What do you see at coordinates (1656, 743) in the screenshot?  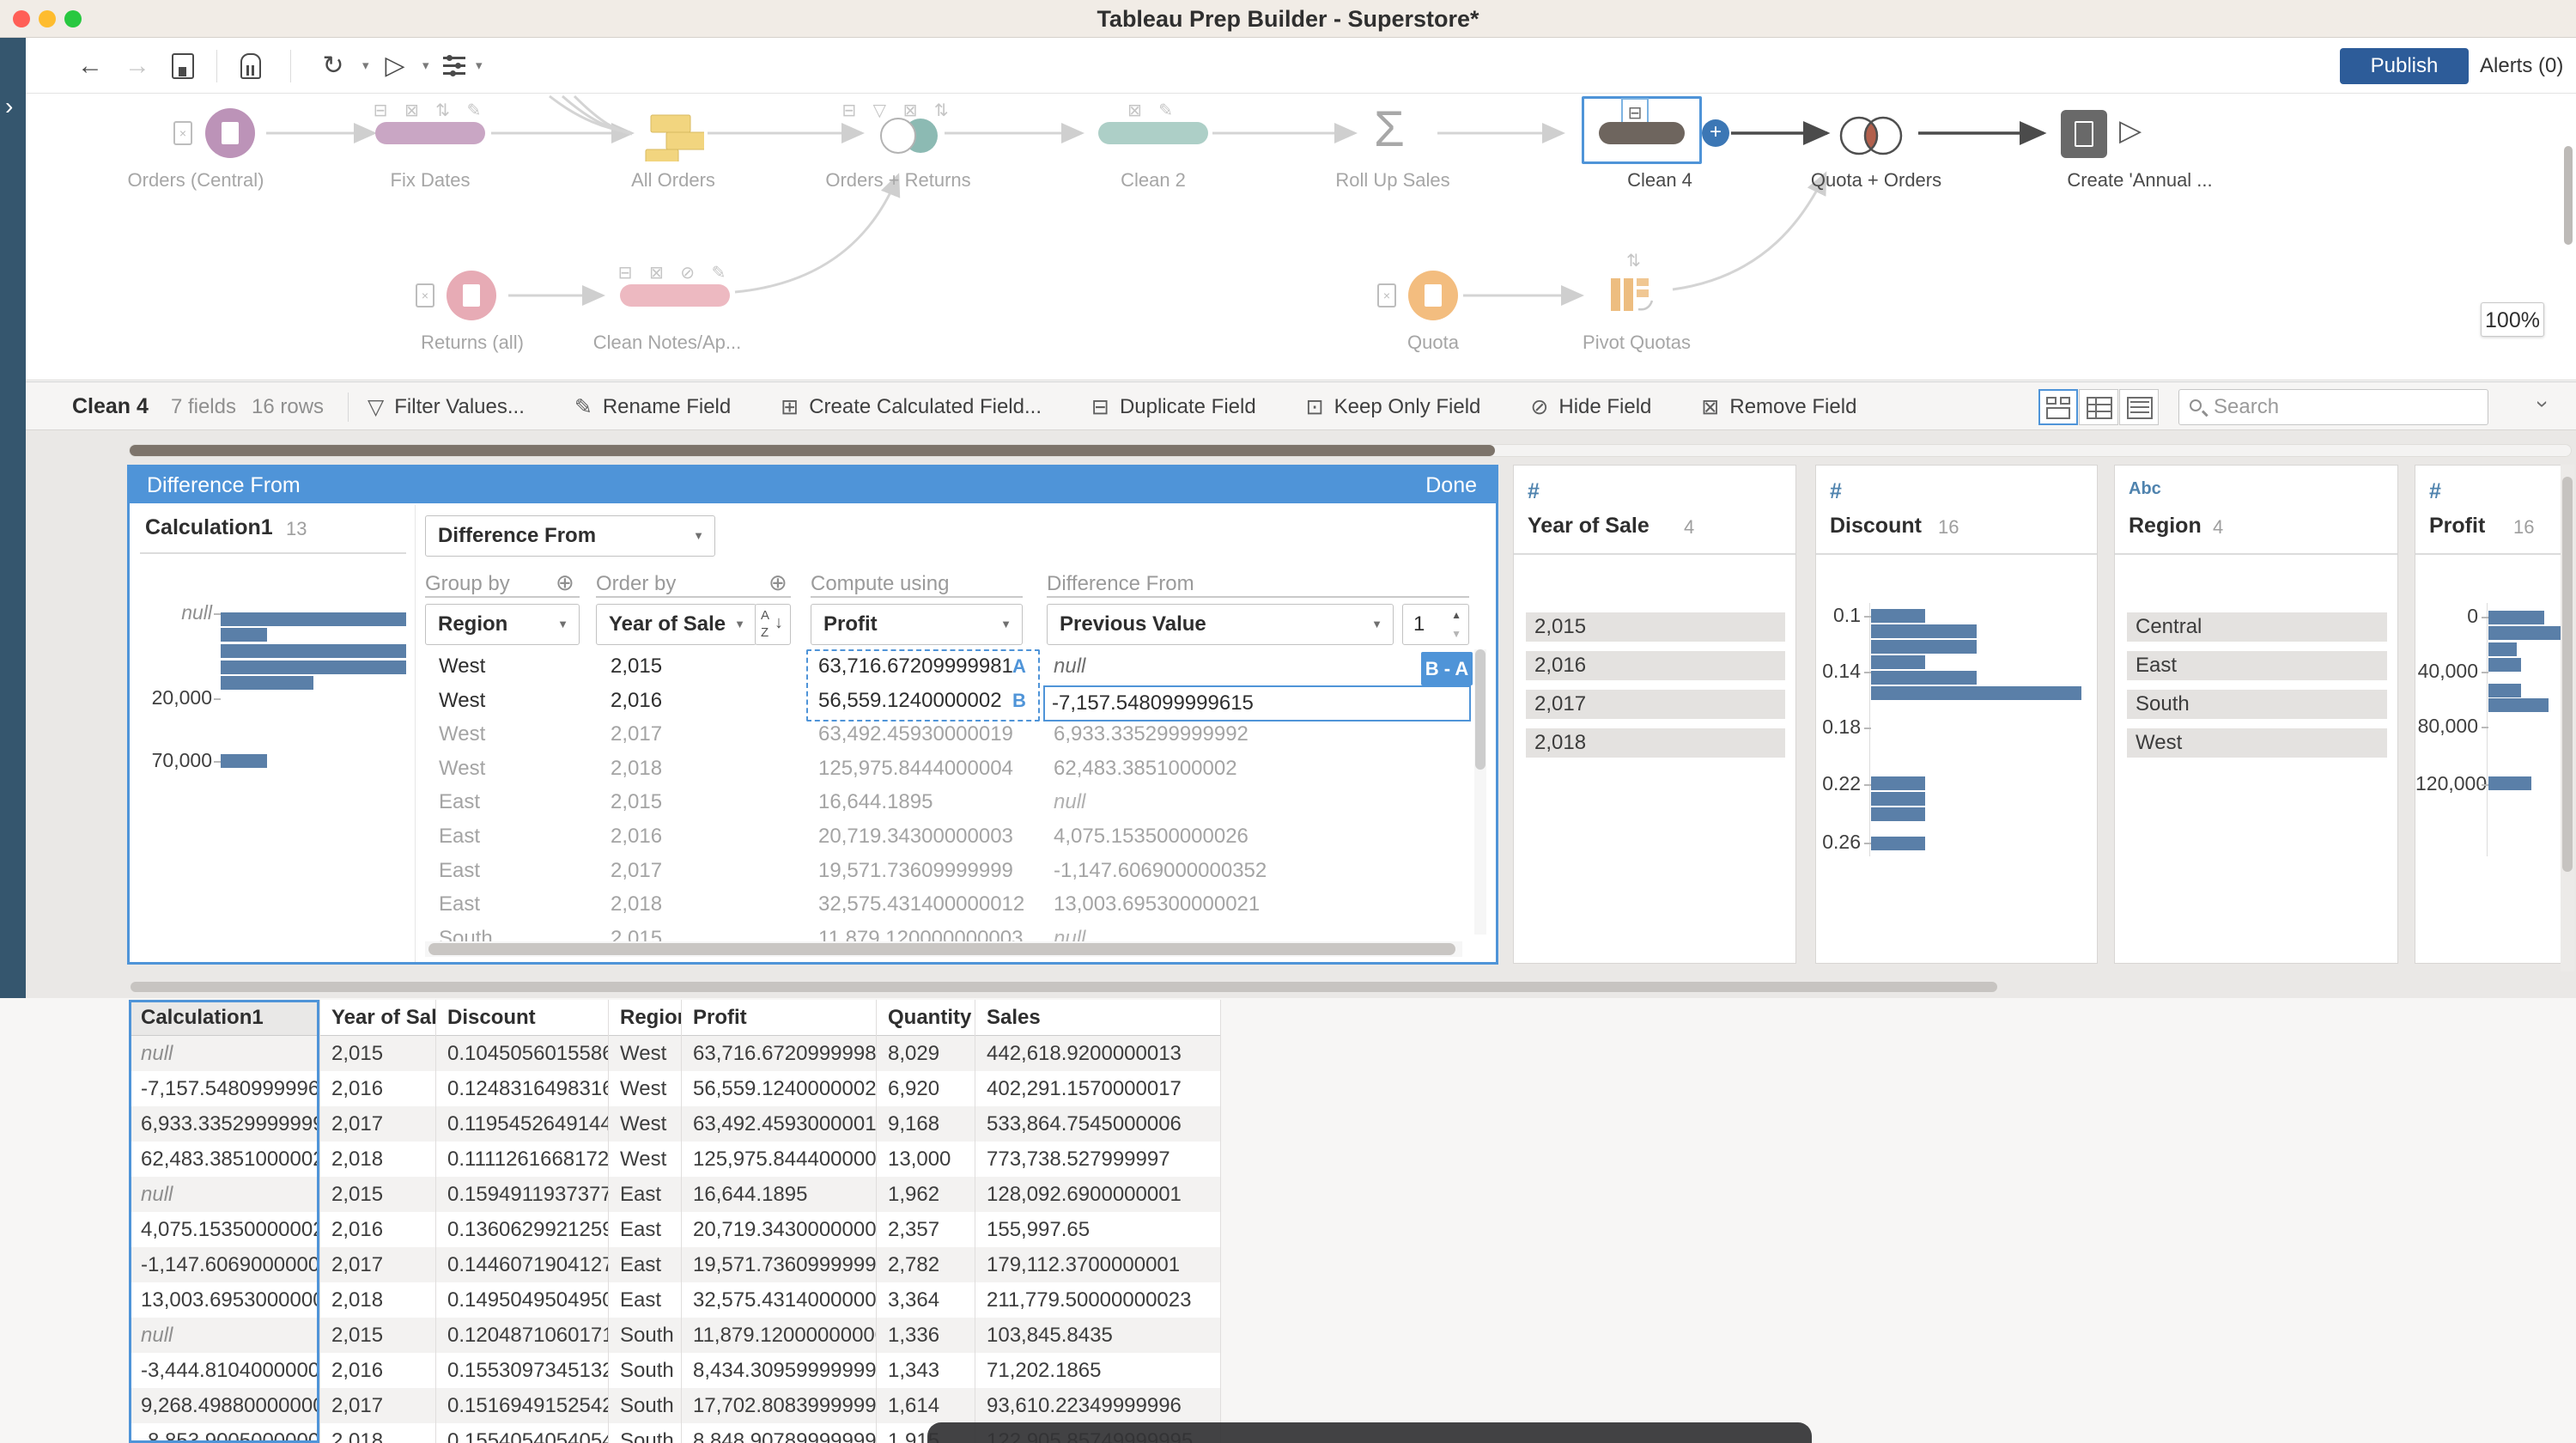 I see `card-value-bar: 2,018` at bounding box center [1656, 743].